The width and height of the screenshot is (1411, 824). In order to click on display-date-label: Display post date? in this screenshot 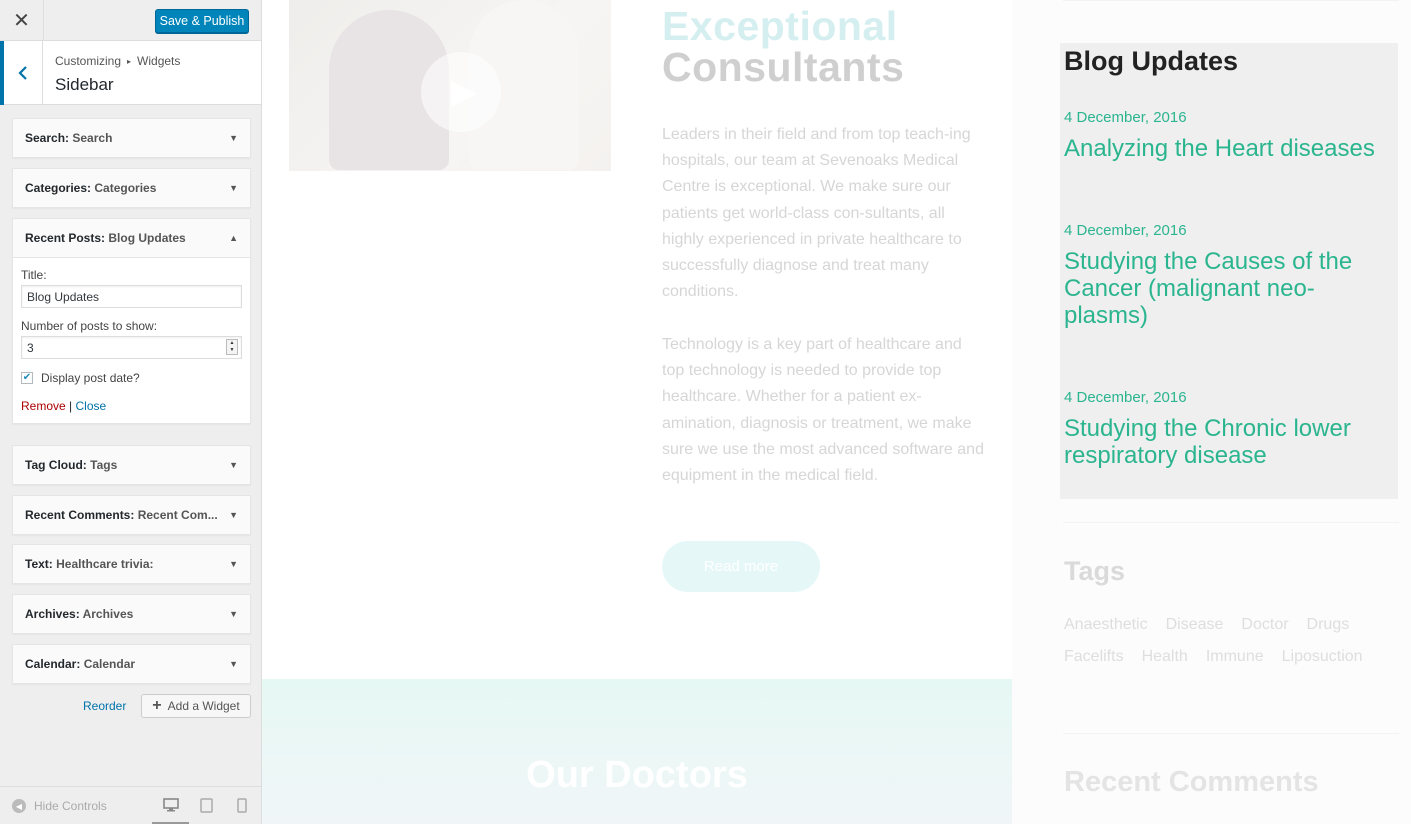, I will do `click(90, 378)`.